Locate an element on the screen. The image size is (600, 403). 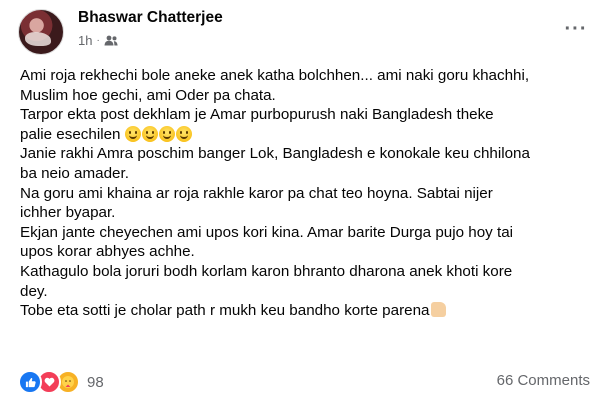
post-footer: 98 66 Comments is located at coordinates (304, 381).